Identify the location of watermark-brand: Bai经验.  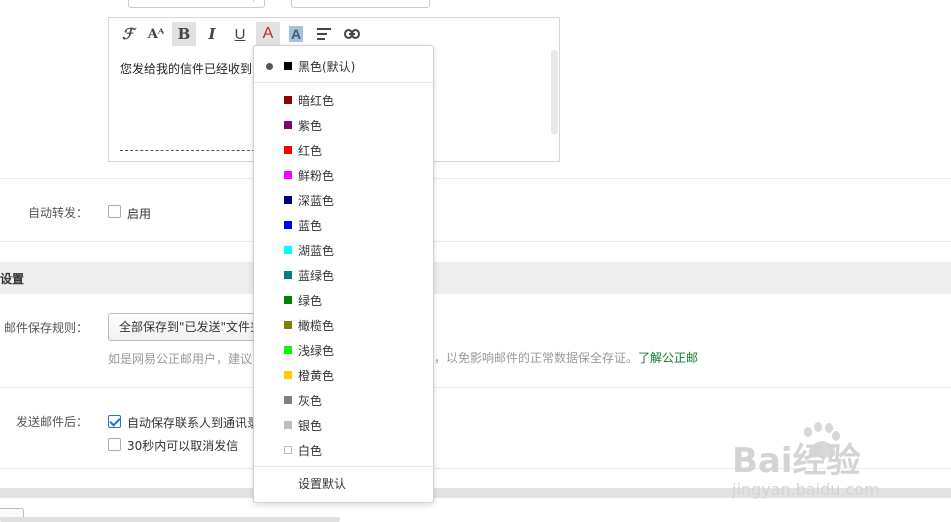
(796, 461).